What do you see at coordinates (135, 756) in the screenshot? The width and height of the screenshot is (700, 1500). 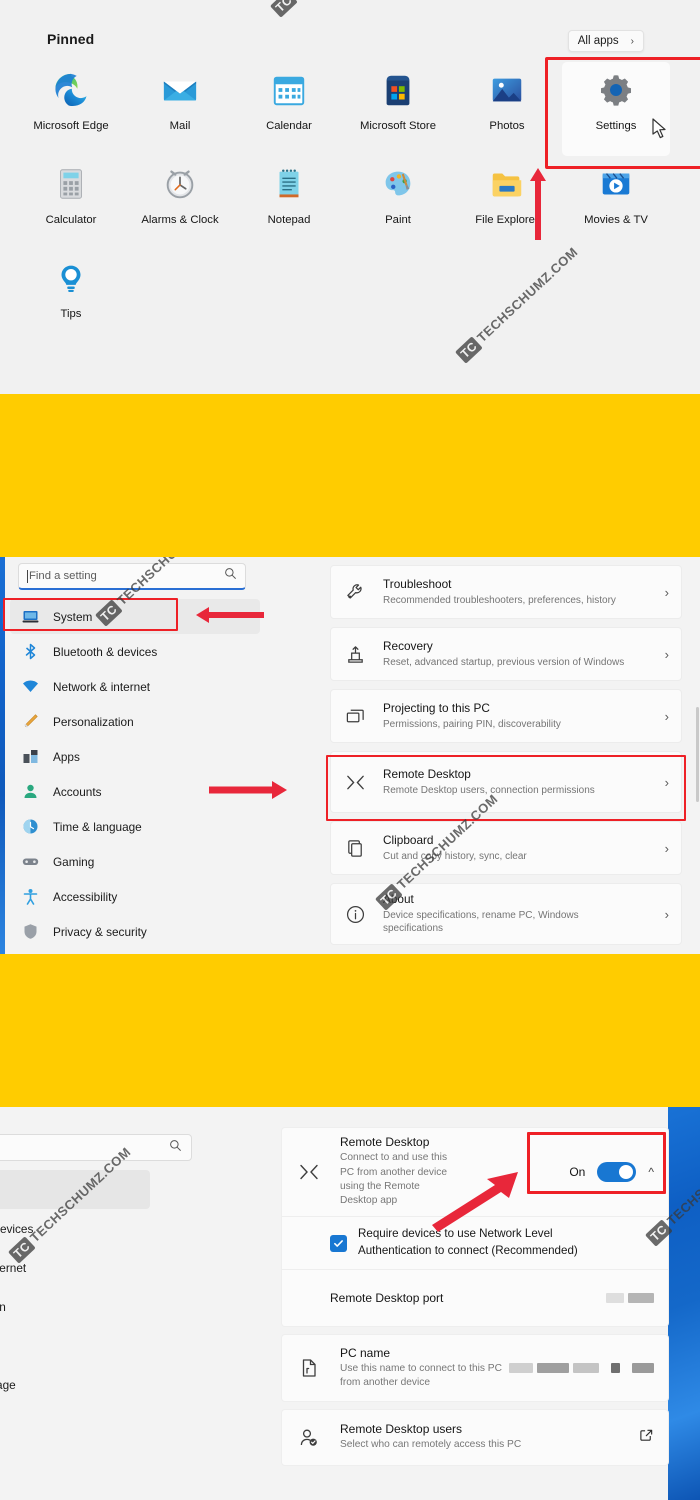 I see `sidebar-item-apps: Apps` at bounding box center [135, 756].